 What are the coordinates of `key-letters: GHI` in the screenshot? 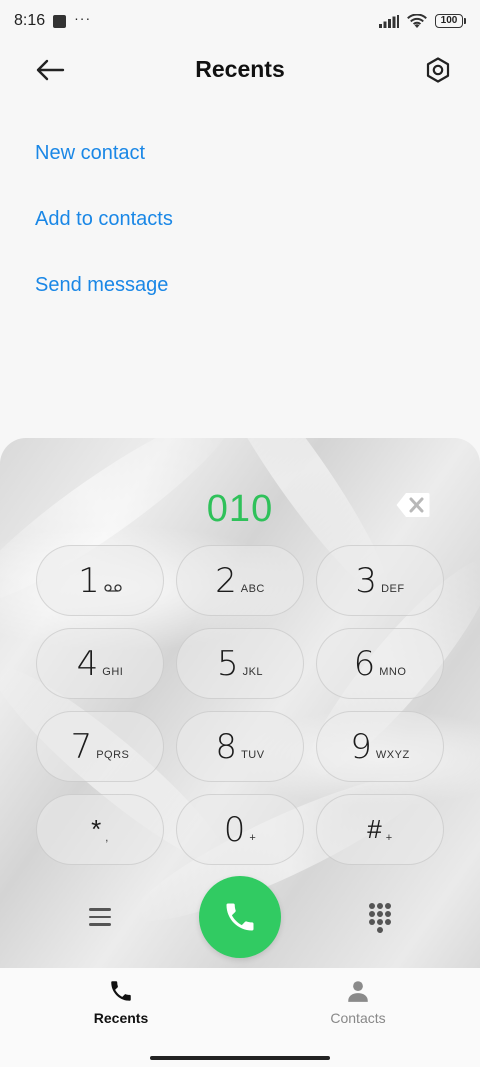 It's located at (113, 671).